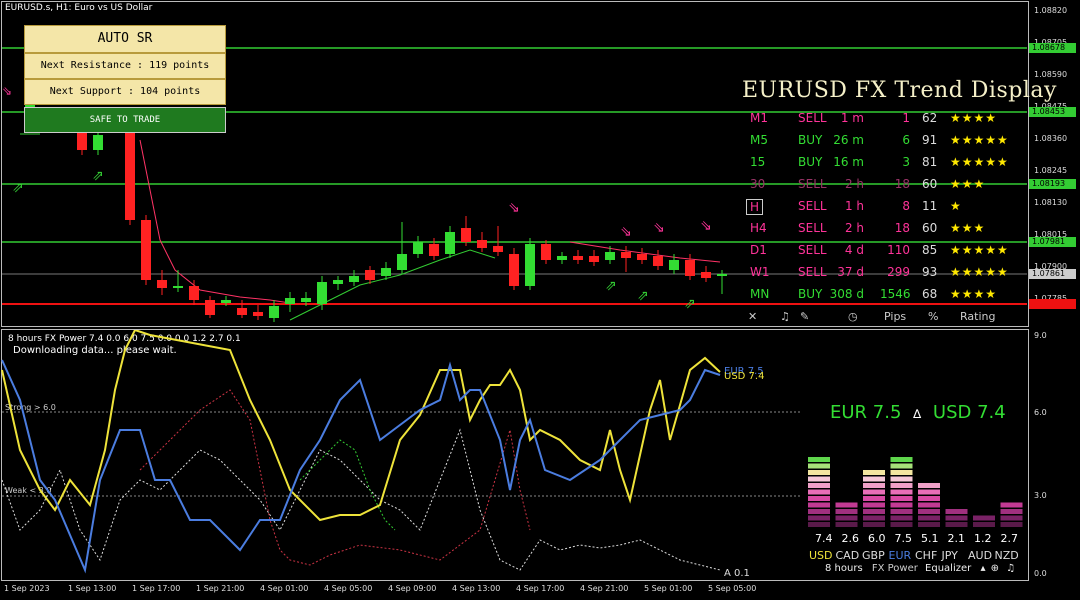 The image size is (1080, 600). I want to click on trend-pips: 8, so click(906, 206).